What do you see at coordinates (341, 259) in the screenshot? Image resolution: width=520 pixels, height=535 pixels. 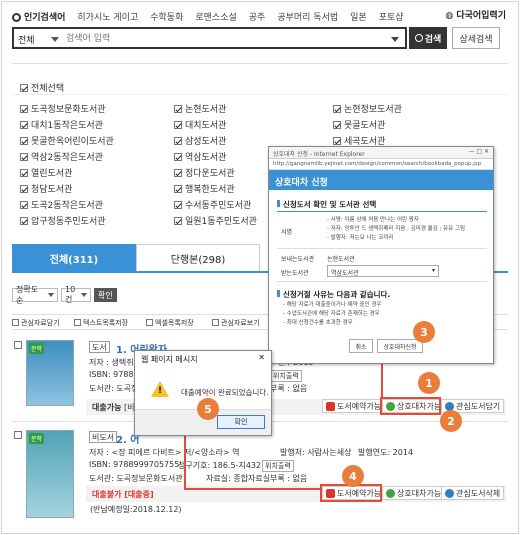 I see `send-library-value: 논현도서관` at bounding box center [341, 259].